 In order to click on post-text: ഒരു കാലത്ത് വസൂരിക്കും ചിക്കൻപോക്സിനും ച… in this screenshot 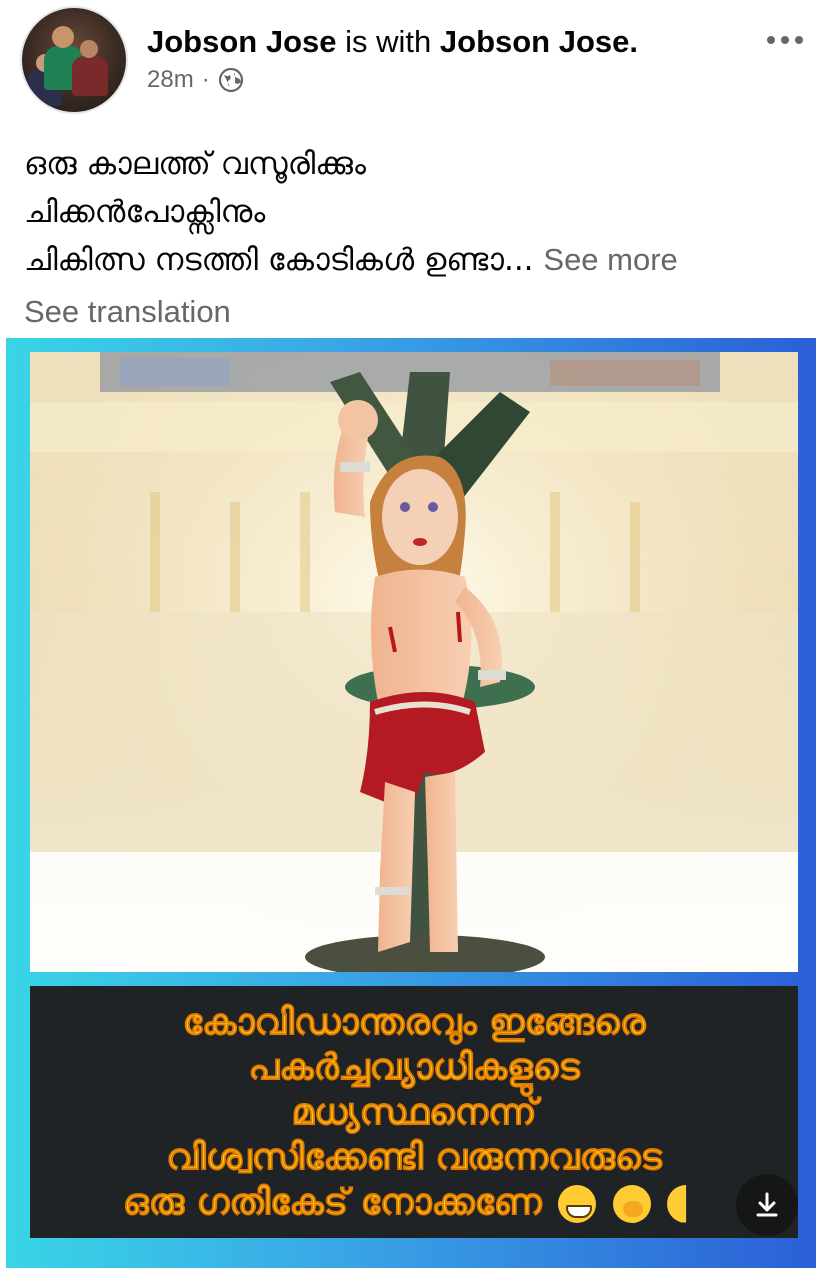, I will do `click(419, 212)`.